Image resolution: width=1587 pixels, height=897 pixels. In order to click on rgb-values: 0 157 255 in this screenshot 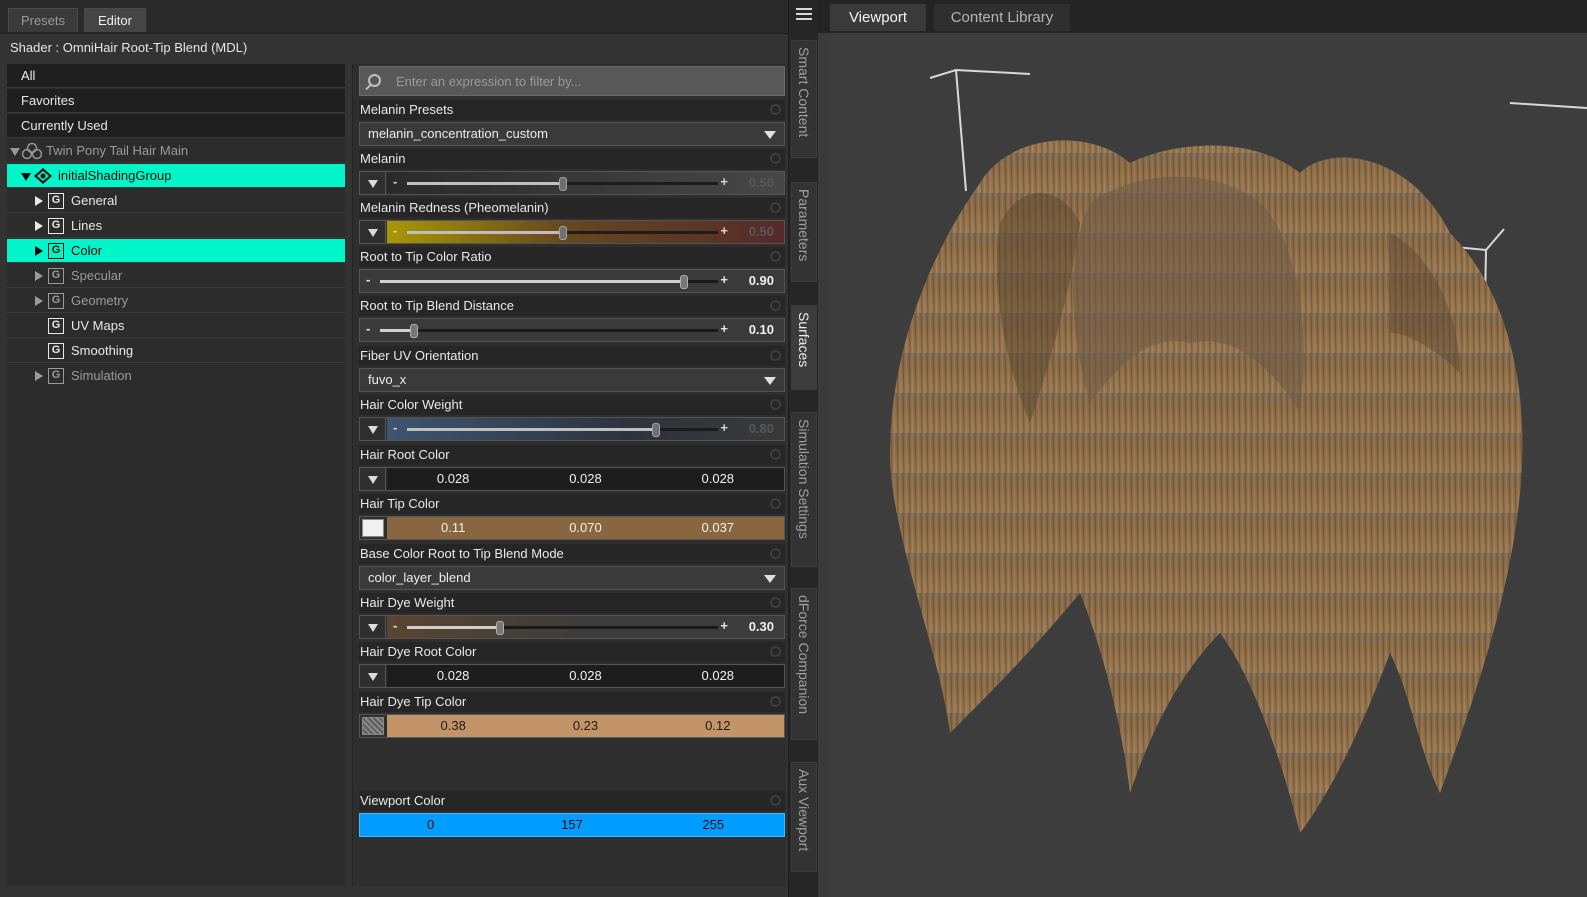, I will do `click(572, 825)`.